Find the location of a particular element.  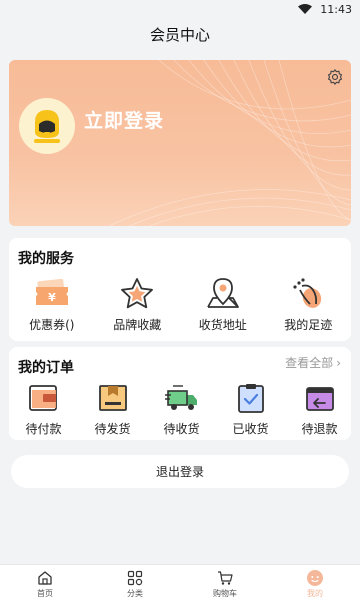

status-bar: 11:43 is located at coordinates (180, 9).